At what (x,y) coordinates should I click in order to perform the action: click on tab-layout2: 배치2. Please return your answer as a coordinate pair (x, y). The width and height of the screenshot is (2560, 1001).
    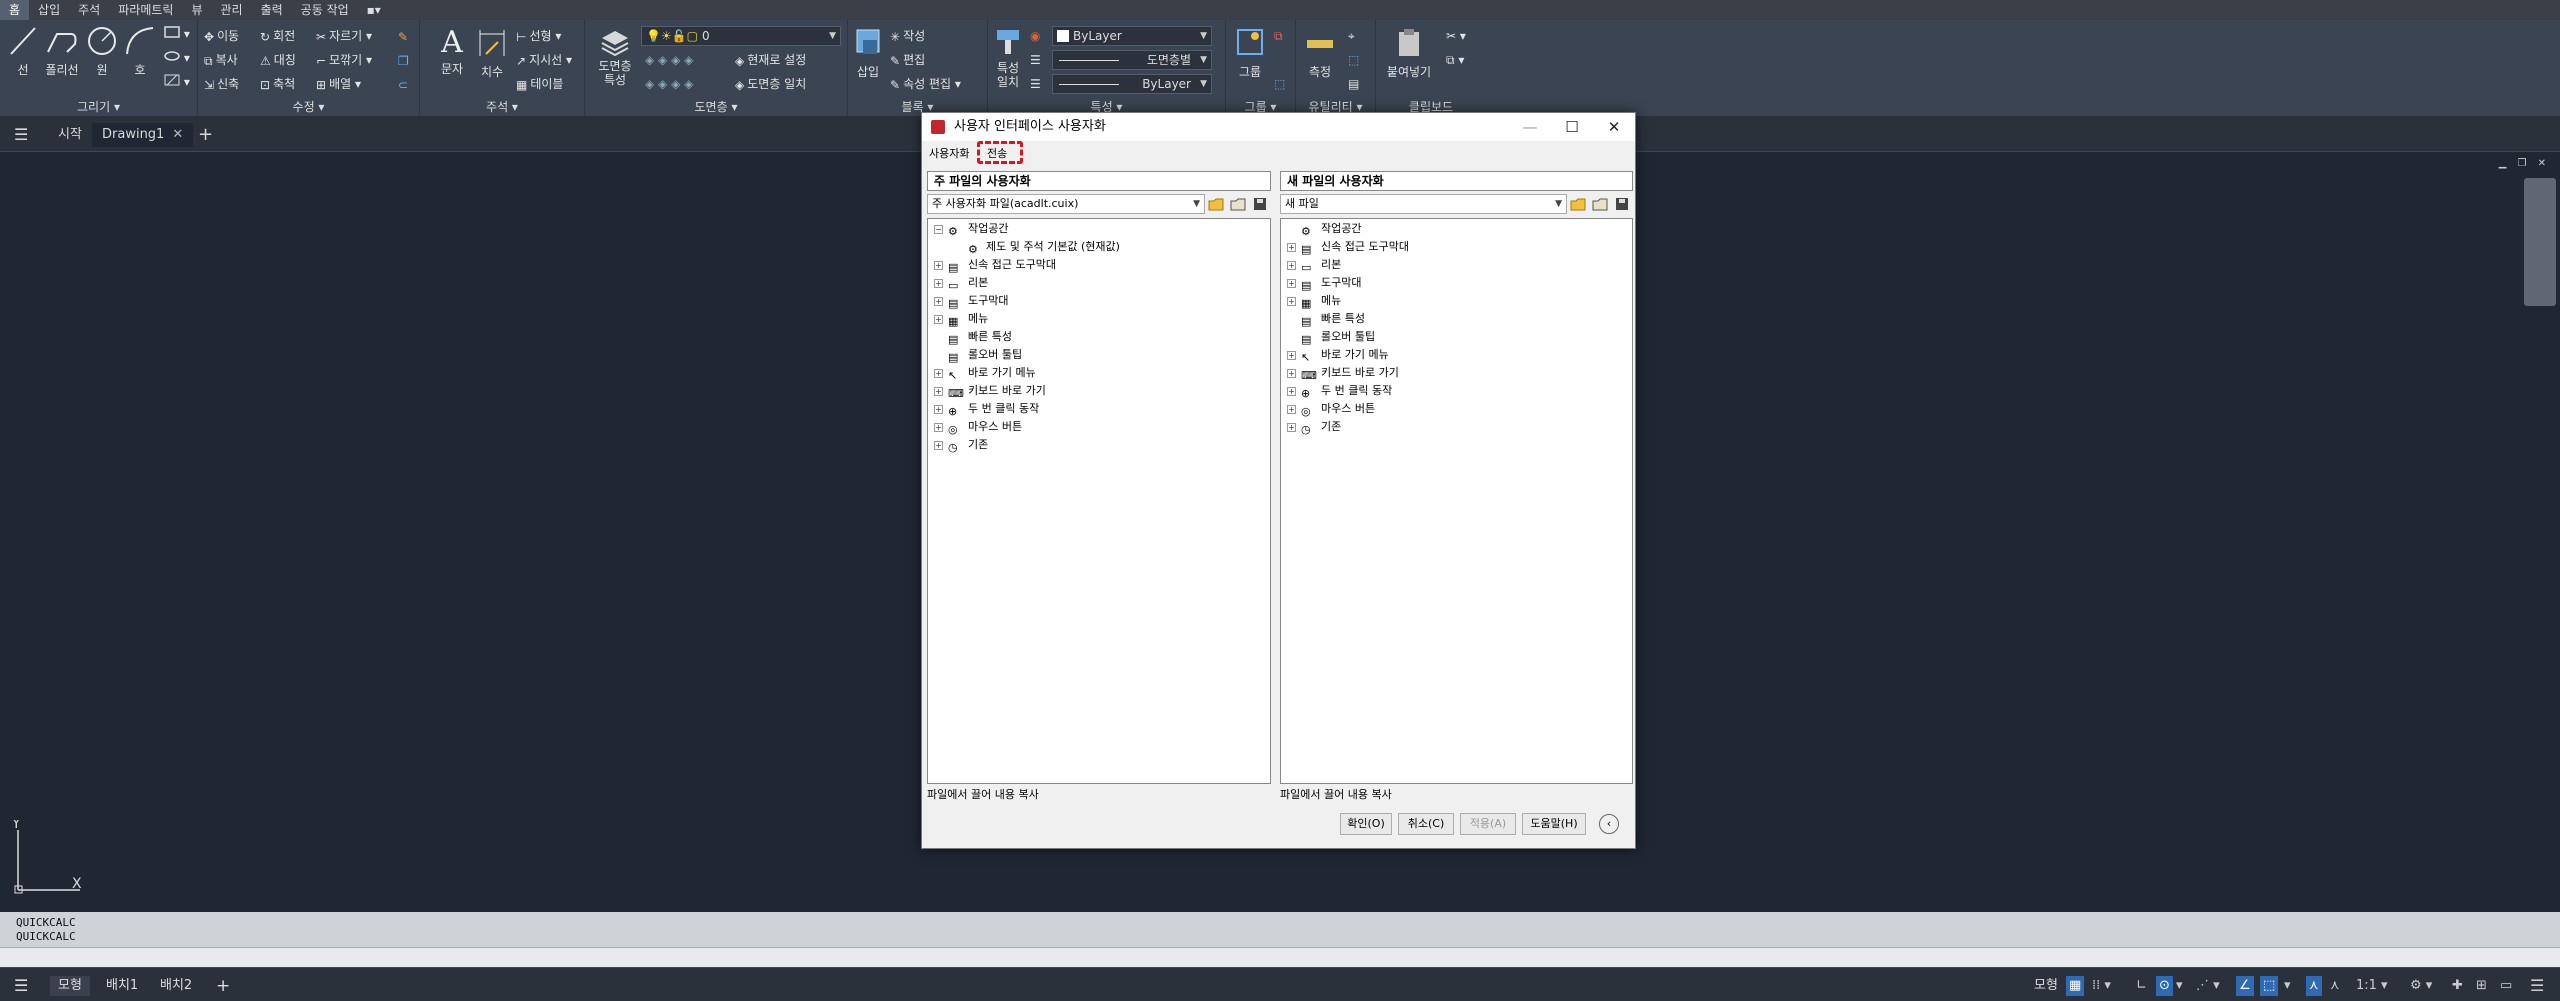
    Looking at the image, I should click on (176, 986).